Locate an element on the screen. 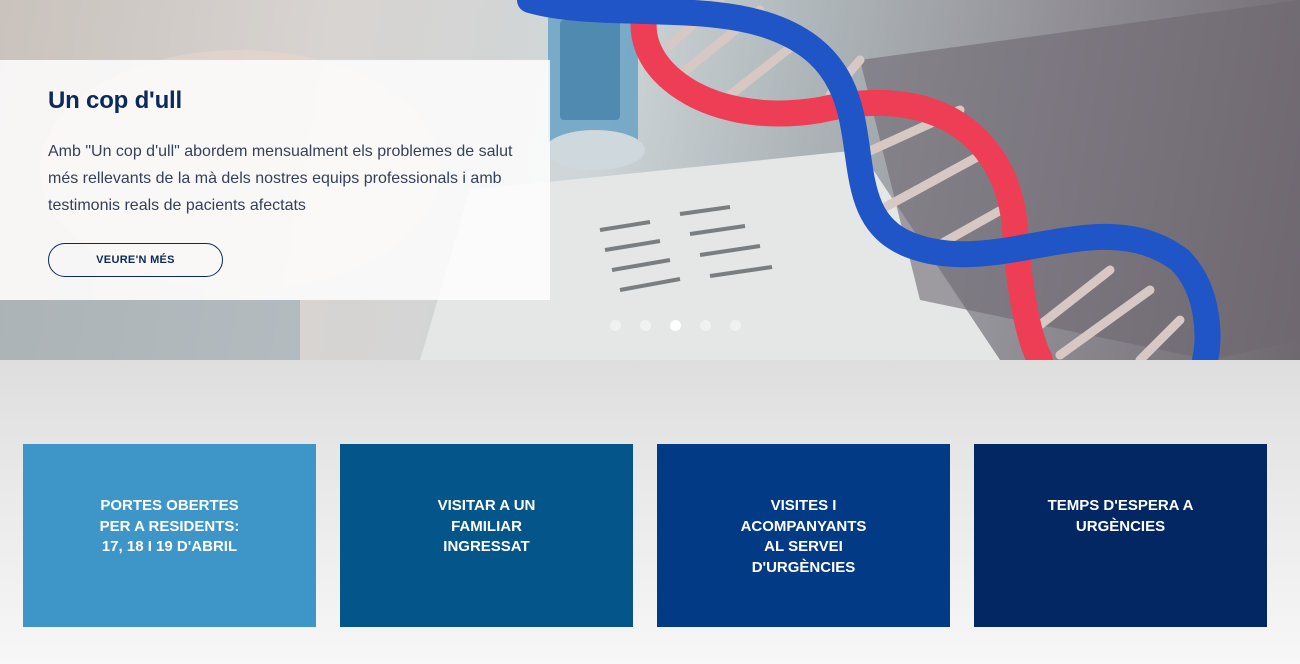  carousel-dots is located at coordinates (675, 325).